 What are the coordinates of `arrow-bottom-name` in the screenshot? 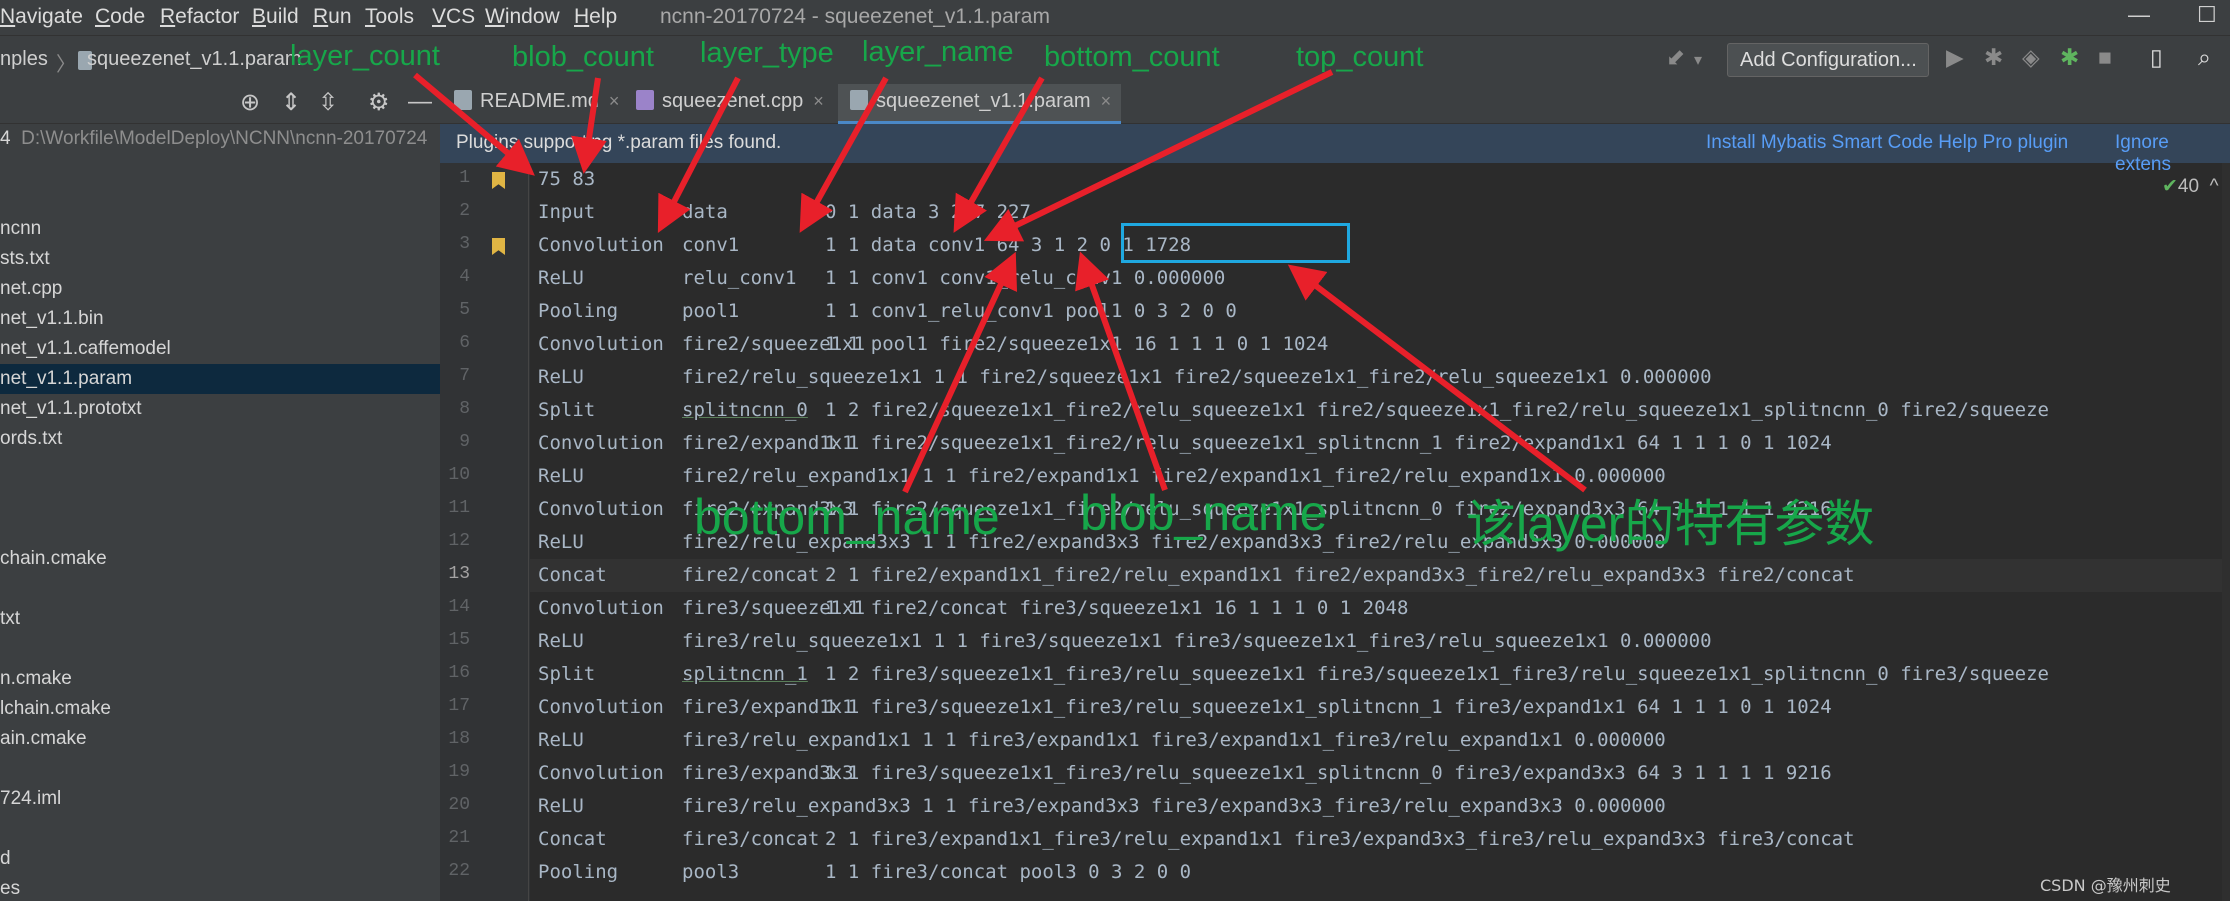 It's located at (960, 372).